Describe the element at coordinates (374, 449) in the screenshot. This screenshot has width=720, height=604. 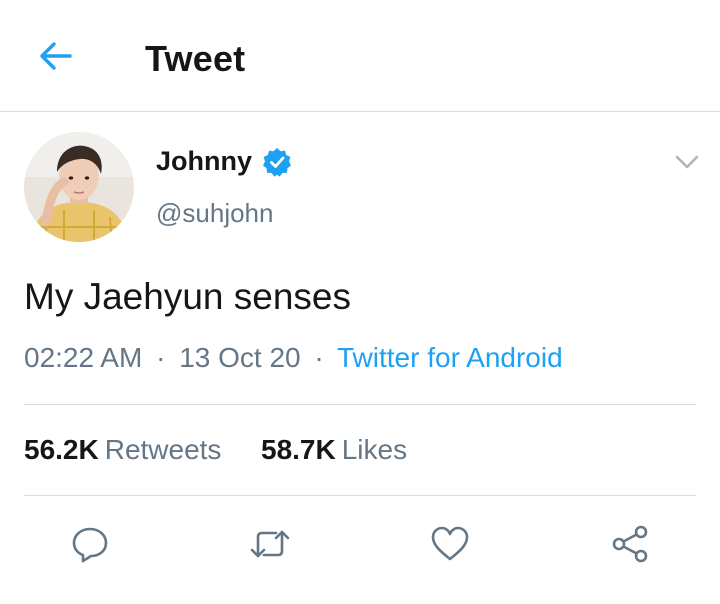
I see `likes-label: Likes` at that location.